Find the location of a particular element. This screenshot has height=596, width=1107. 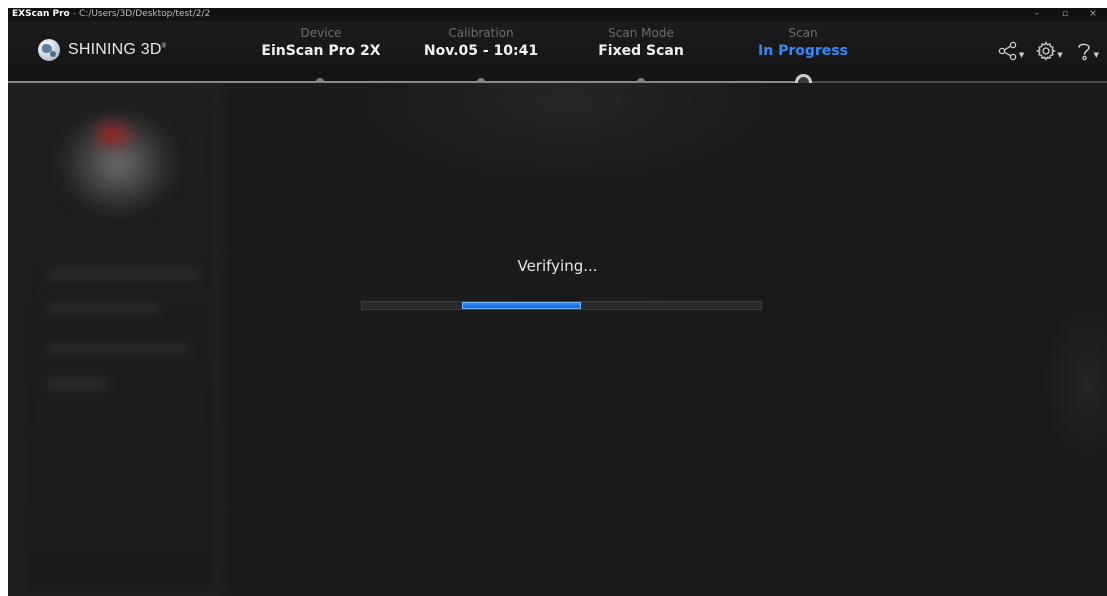

project-path: C:/Users/3D/Desktop/test/2/2 is located at coordinates (145, 14).